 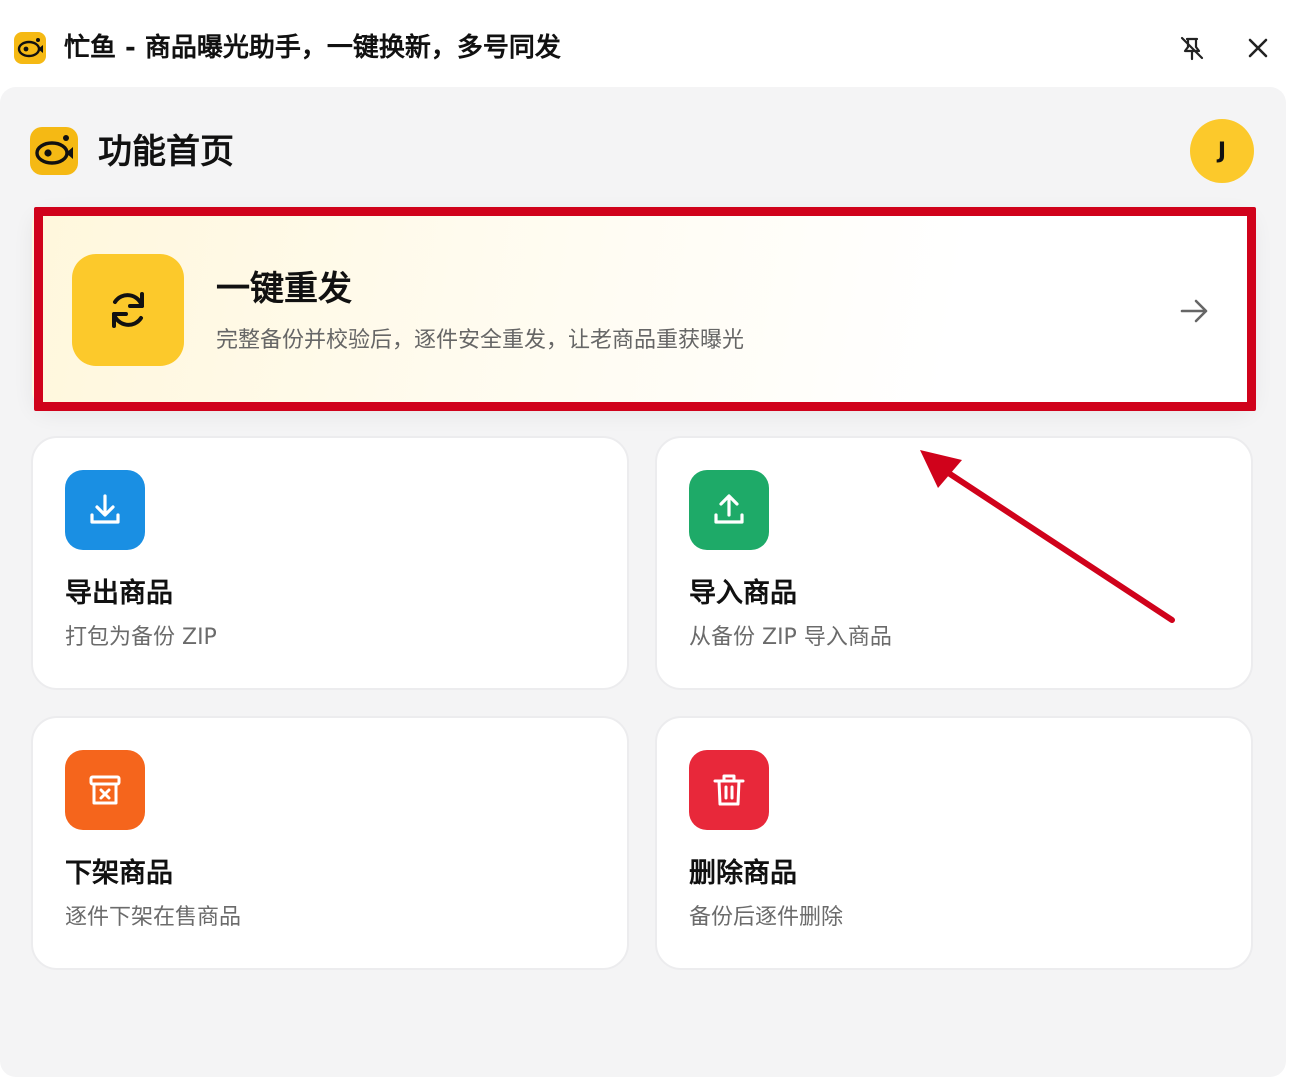 I want to click on archive-x-icon, so click(x=105, y=790).